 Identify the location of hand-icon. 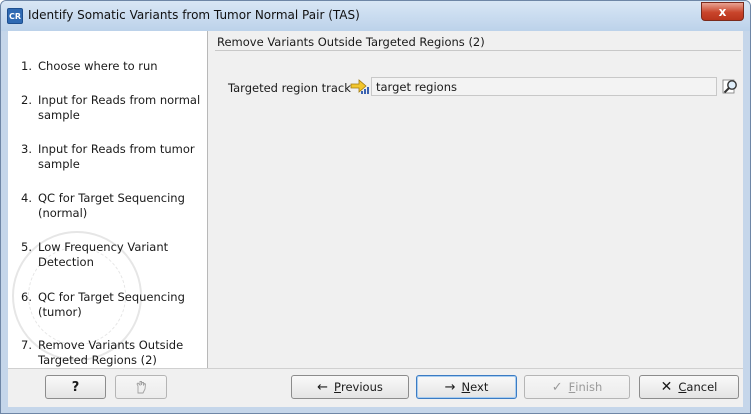
(141, 387).